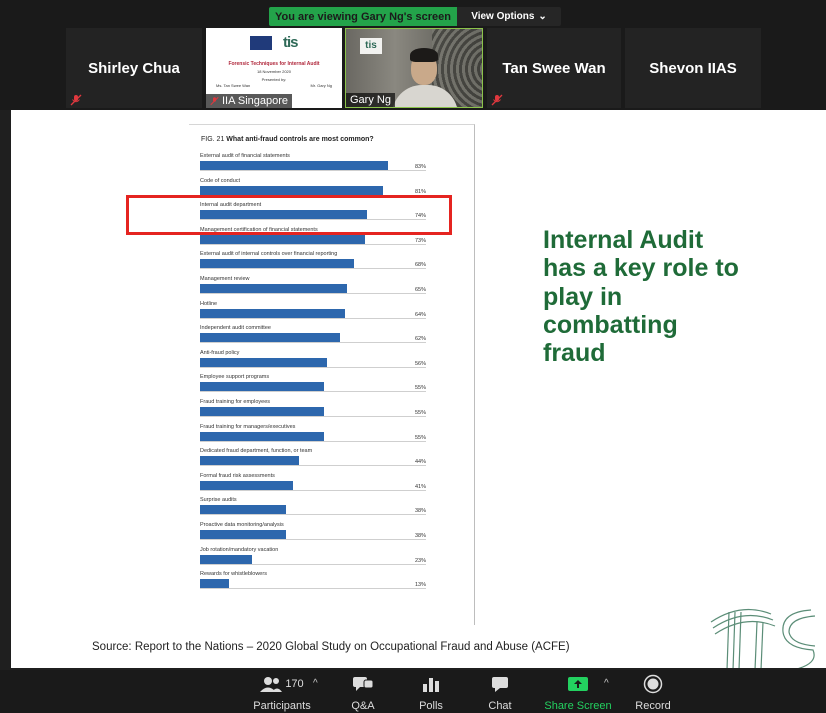 The height and width of the screenshot is (713, 826). Describe the element at coordinates (610, 324) in the screenshot. I see `callout-line: combatting` at that location.